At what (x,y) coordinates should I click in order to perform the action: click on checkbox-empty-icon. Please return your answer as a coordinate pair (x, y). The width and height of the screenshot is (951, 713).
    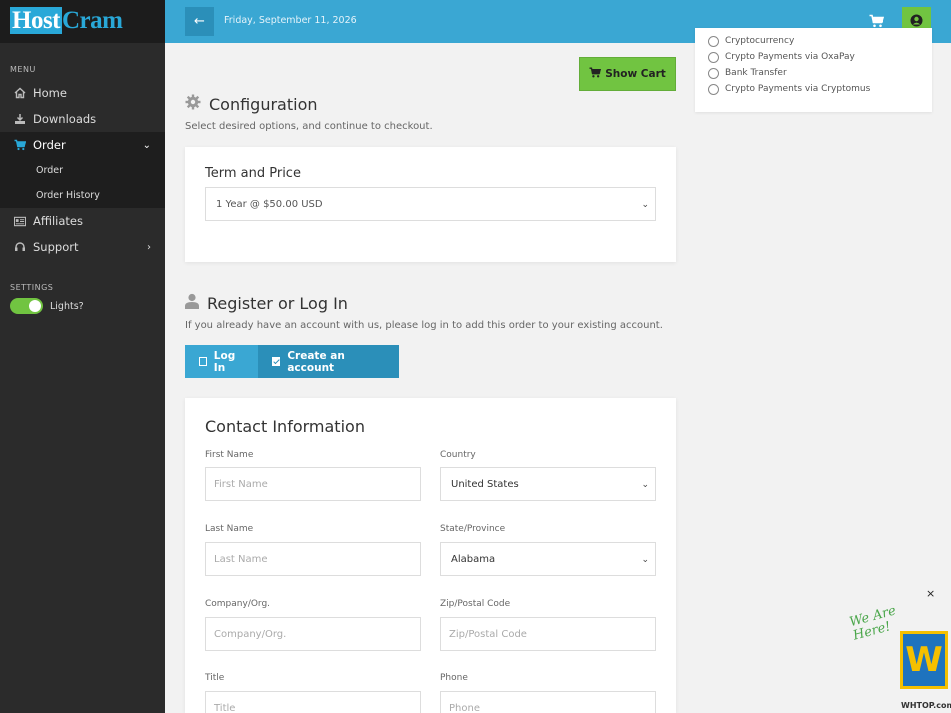
    Looking at the image, I should click on (203, 361).